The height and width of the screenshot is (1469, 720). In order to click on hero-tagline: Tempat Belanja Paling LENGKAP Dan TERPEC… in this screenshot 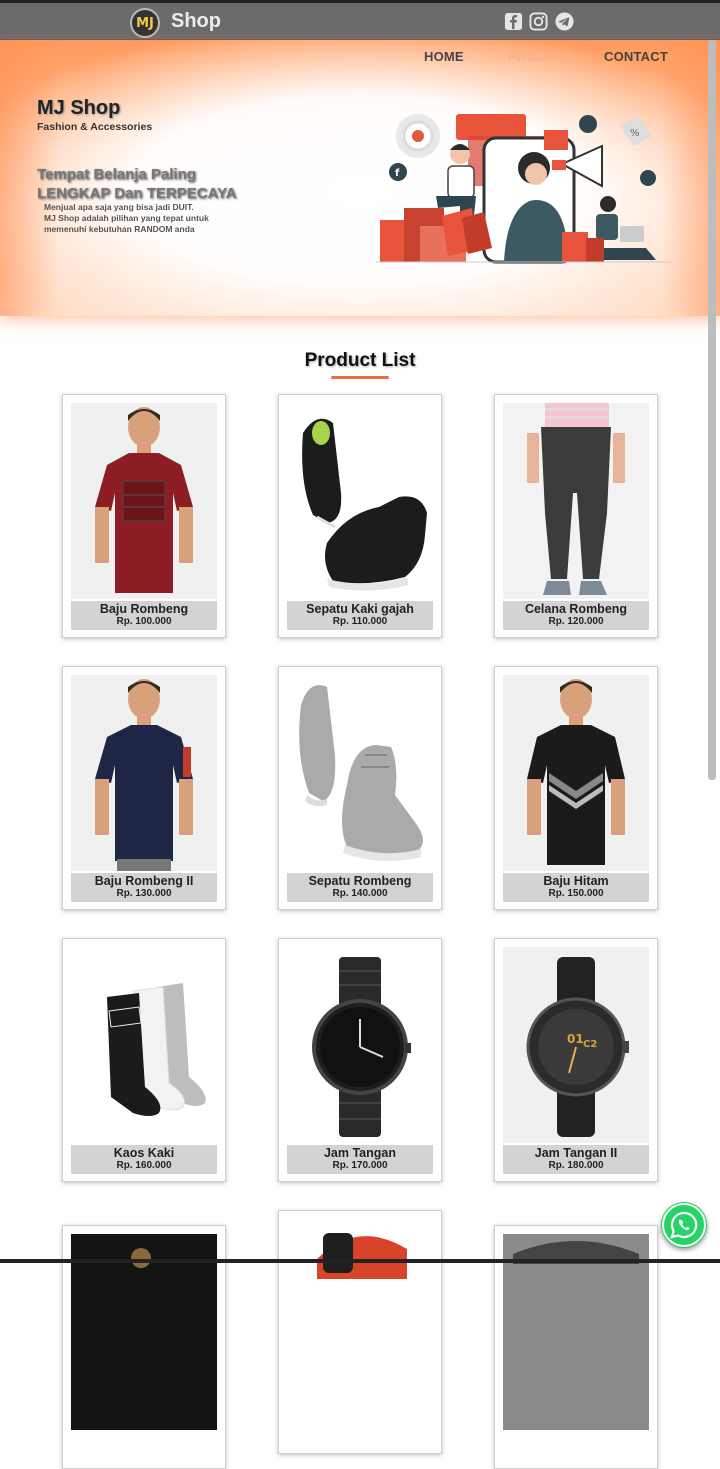, I will do `click(137, 184)`.